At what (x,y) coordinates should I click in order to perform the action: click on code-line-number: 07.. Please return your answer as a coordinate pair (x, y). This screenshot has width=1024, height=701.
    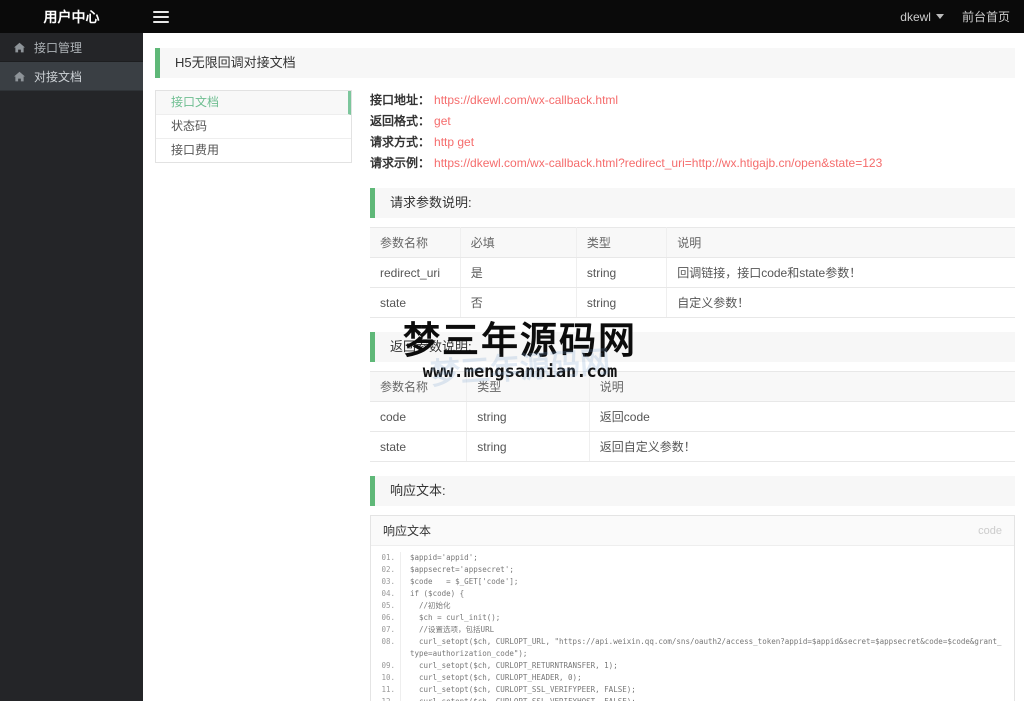
    Looking at the image, I should click on (386, 630).